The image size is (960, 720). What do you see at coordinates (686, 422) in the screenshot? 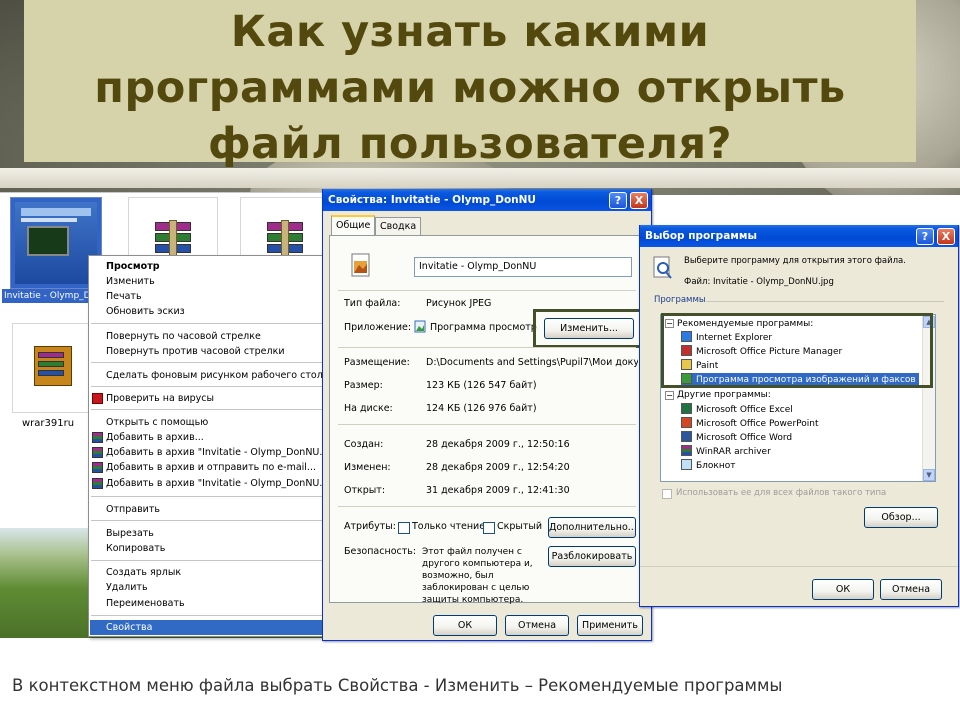
I see `powerpoint-icon` at bounding box center [686, 422].